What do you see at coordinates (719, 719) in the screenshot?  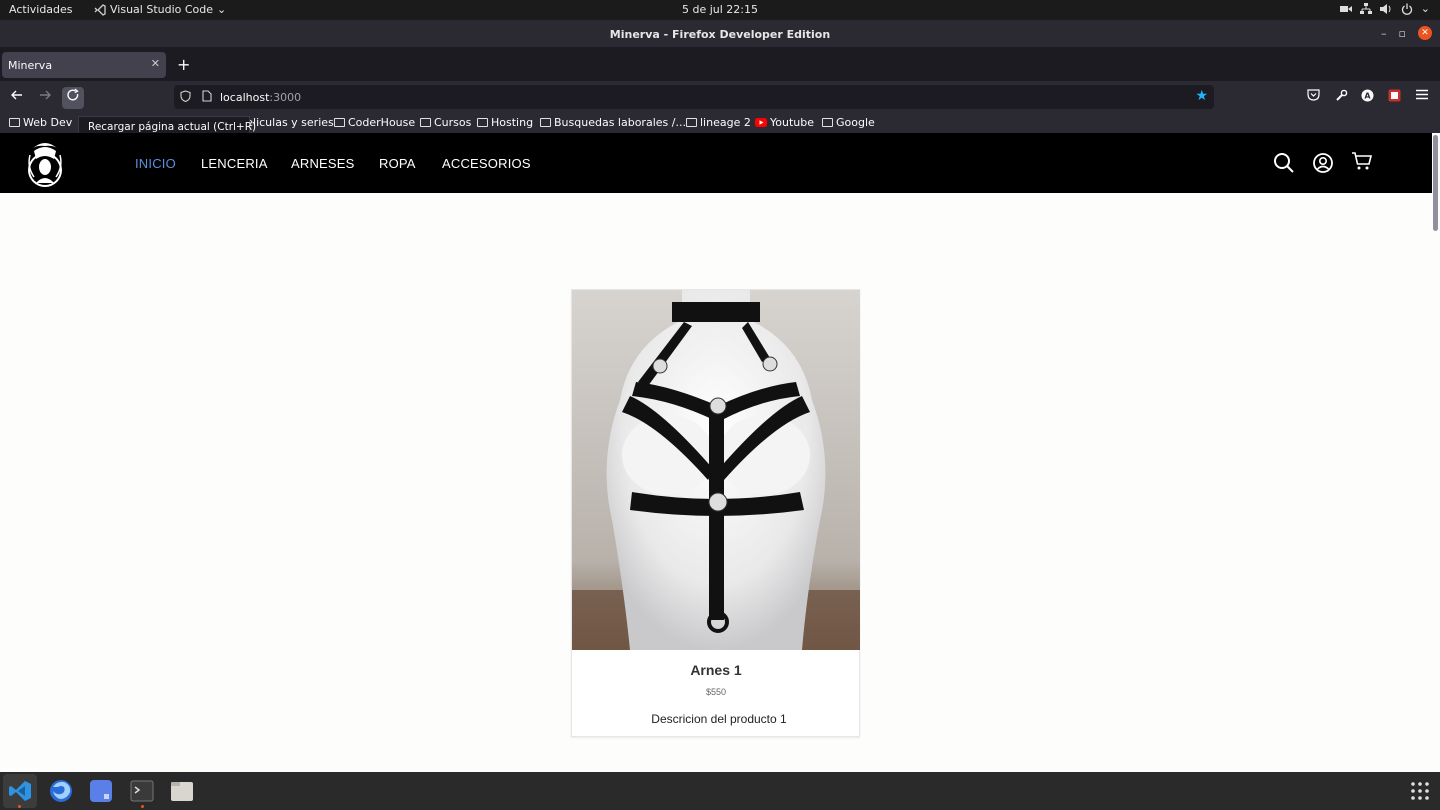 I see `product-description: Descricion del producto 1` at bounding box center [719, 719].